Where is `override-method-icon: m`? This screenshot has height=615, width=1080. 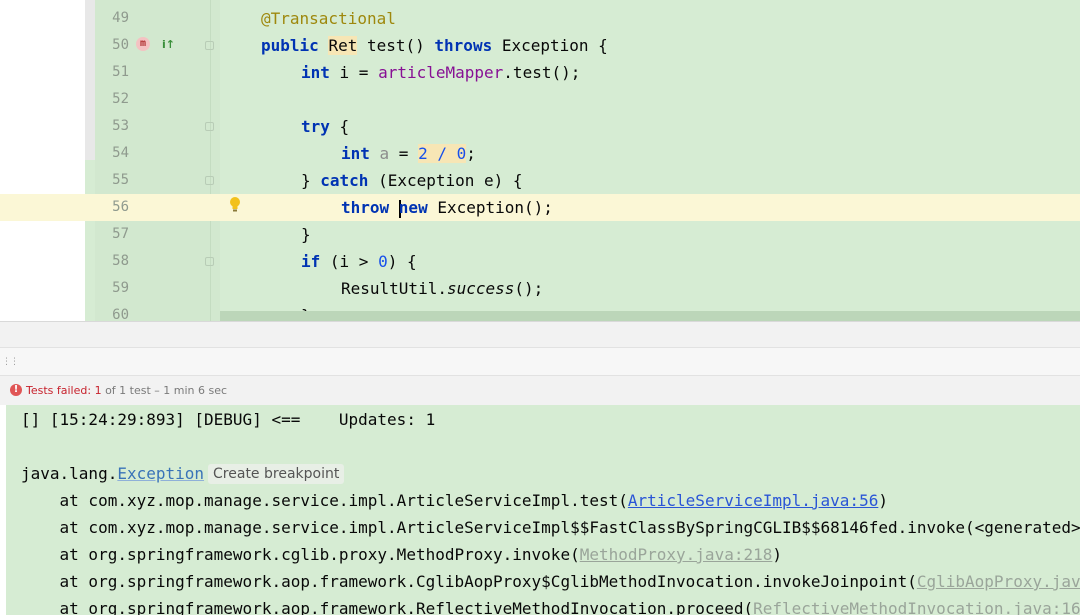 override-method-icon: m is located at coordinates (143, 44).